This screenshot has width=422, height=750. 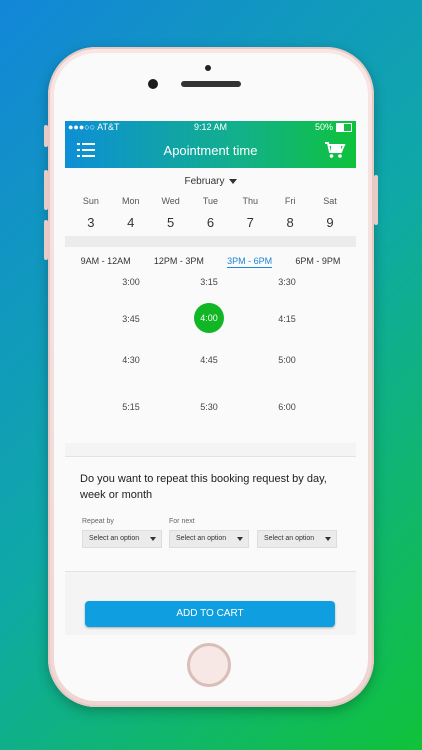 I want to click on time-slot: 5:00, so click(x=287, y=360).